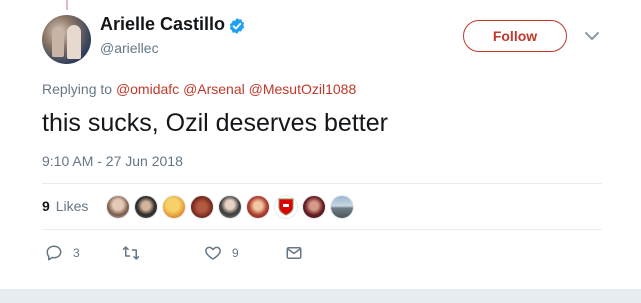 This screenshot has height=303, width=641. What do you see at coordinates (303, 89) in the screenshot?
I see `mention-link: @MesutOzil1088` at bounding box center [303, 89].